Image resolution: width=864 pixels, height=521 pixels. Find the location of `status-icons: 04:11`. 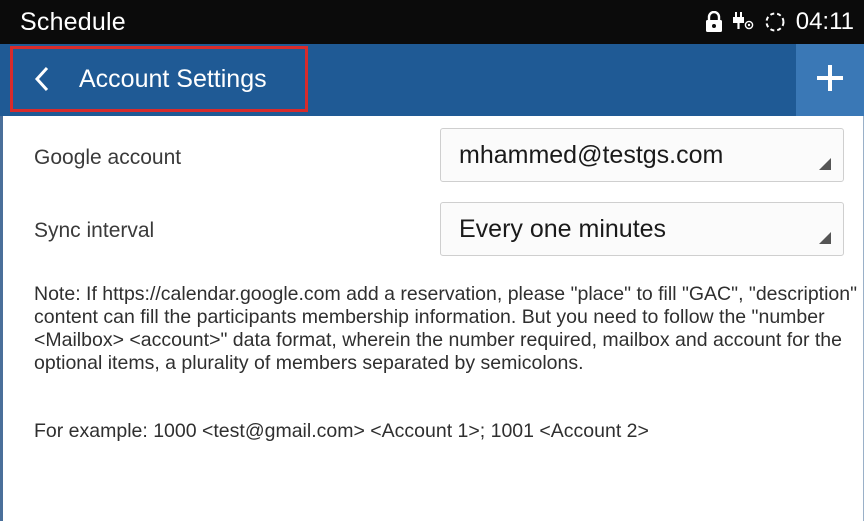

status-icons: 04:11 is located at coordinates (779, 22).